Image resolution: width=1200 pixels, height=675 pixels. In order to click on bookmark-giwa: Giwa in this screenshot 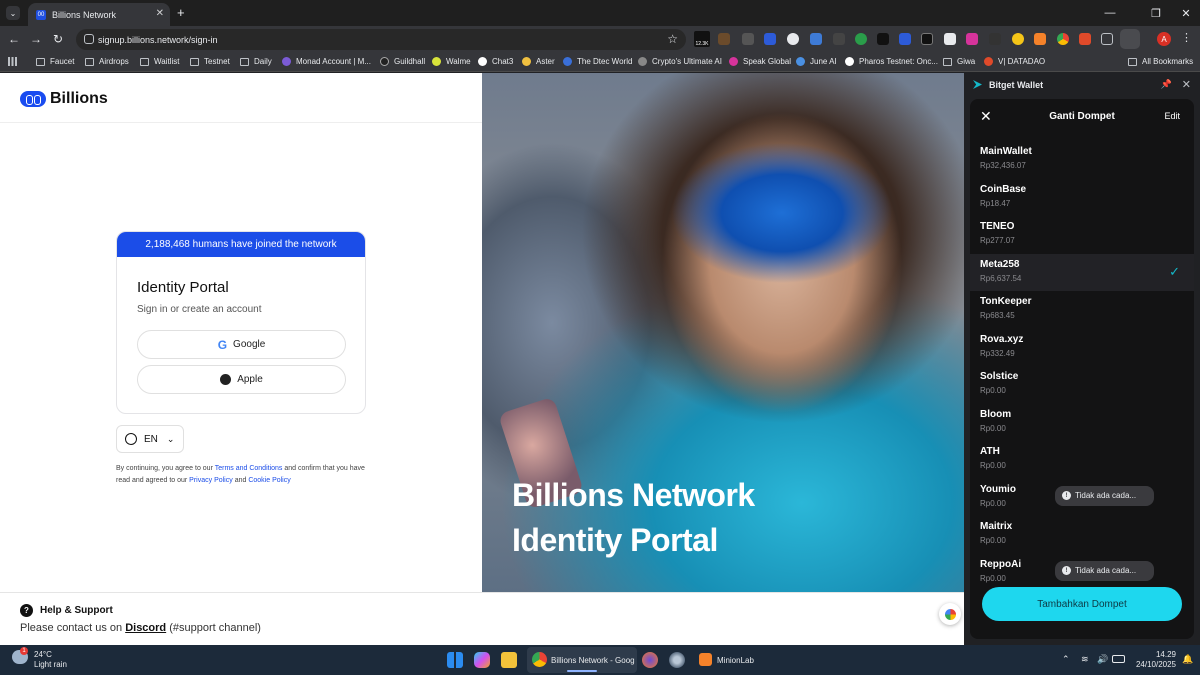, I will do `click(959, 61)`.